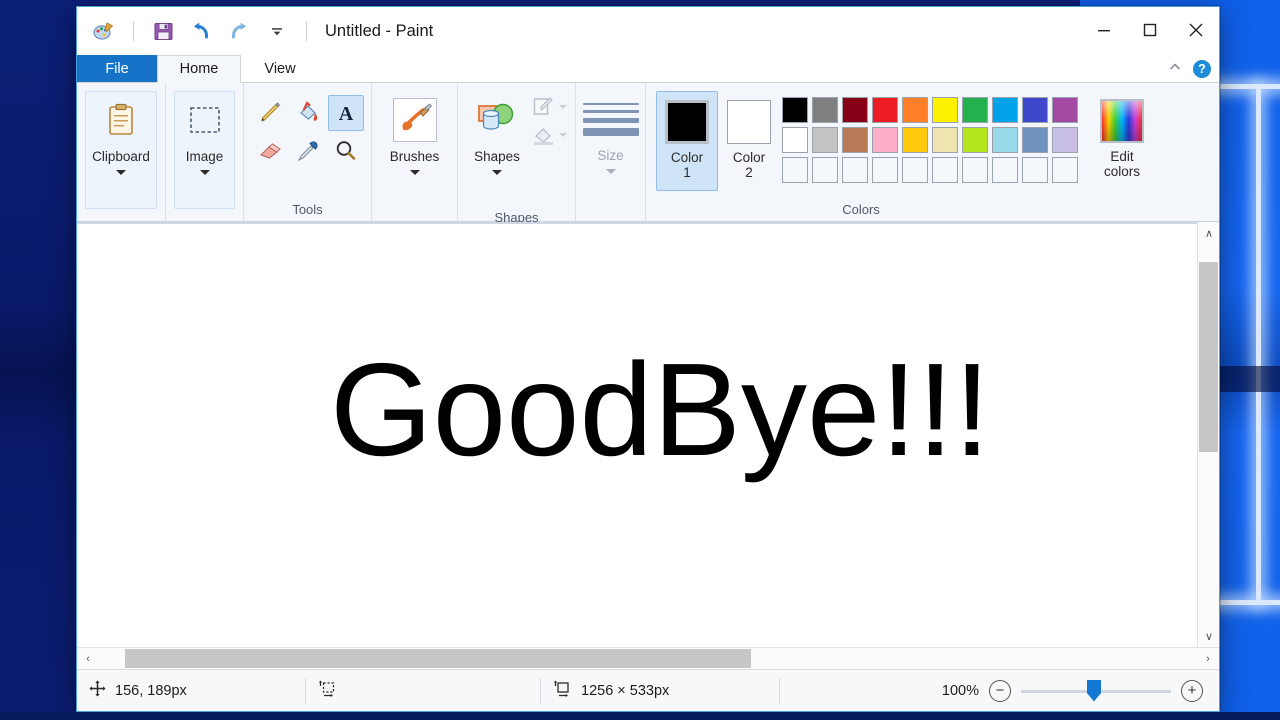 The height and width of the screenshot is (720, 1280). I want to click on palette-cell-r1-c1, so click(795, 110).